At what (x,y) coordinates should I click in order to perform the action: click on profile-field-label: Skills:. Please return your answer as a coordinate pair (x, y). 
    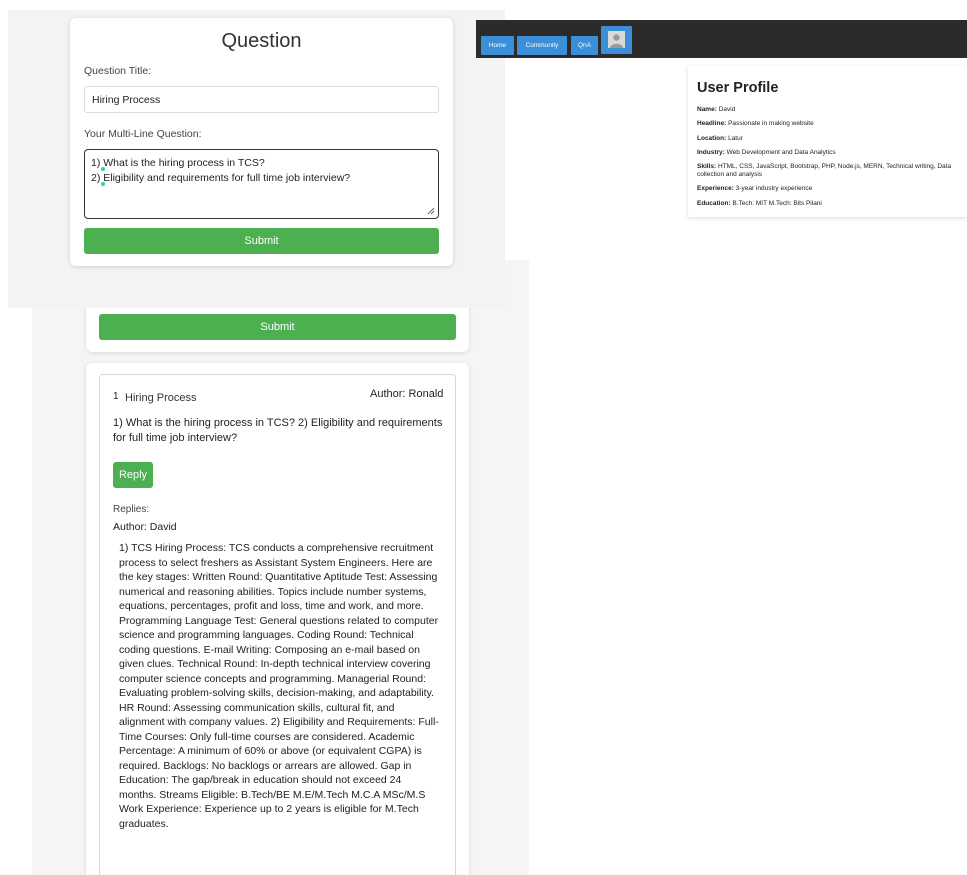
    Looking at the image, I should click on (707, 166).